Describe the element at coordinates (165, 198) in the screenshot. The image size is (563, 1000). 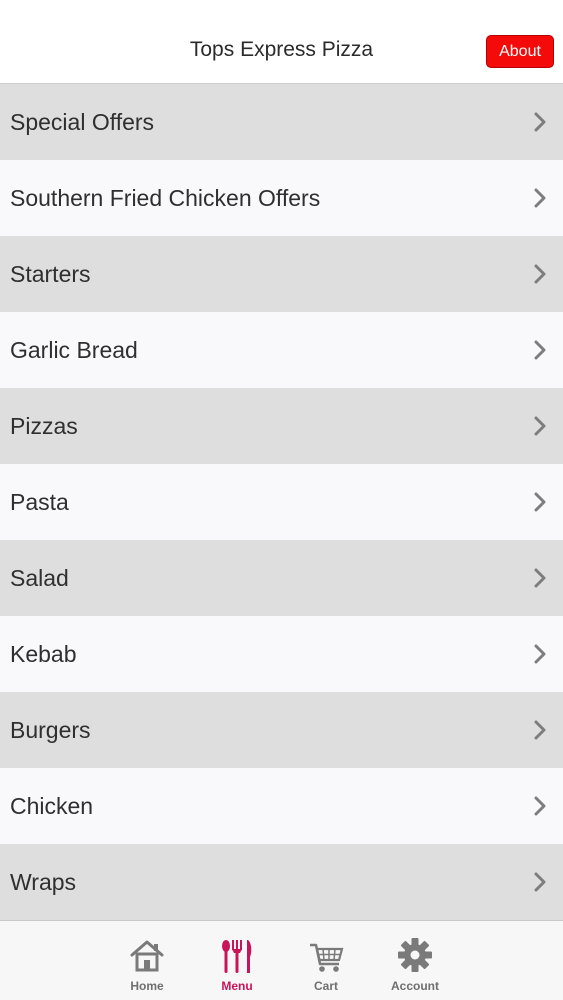
I see `menu-item-label: Southern Fried Chicken Offers` at that location.